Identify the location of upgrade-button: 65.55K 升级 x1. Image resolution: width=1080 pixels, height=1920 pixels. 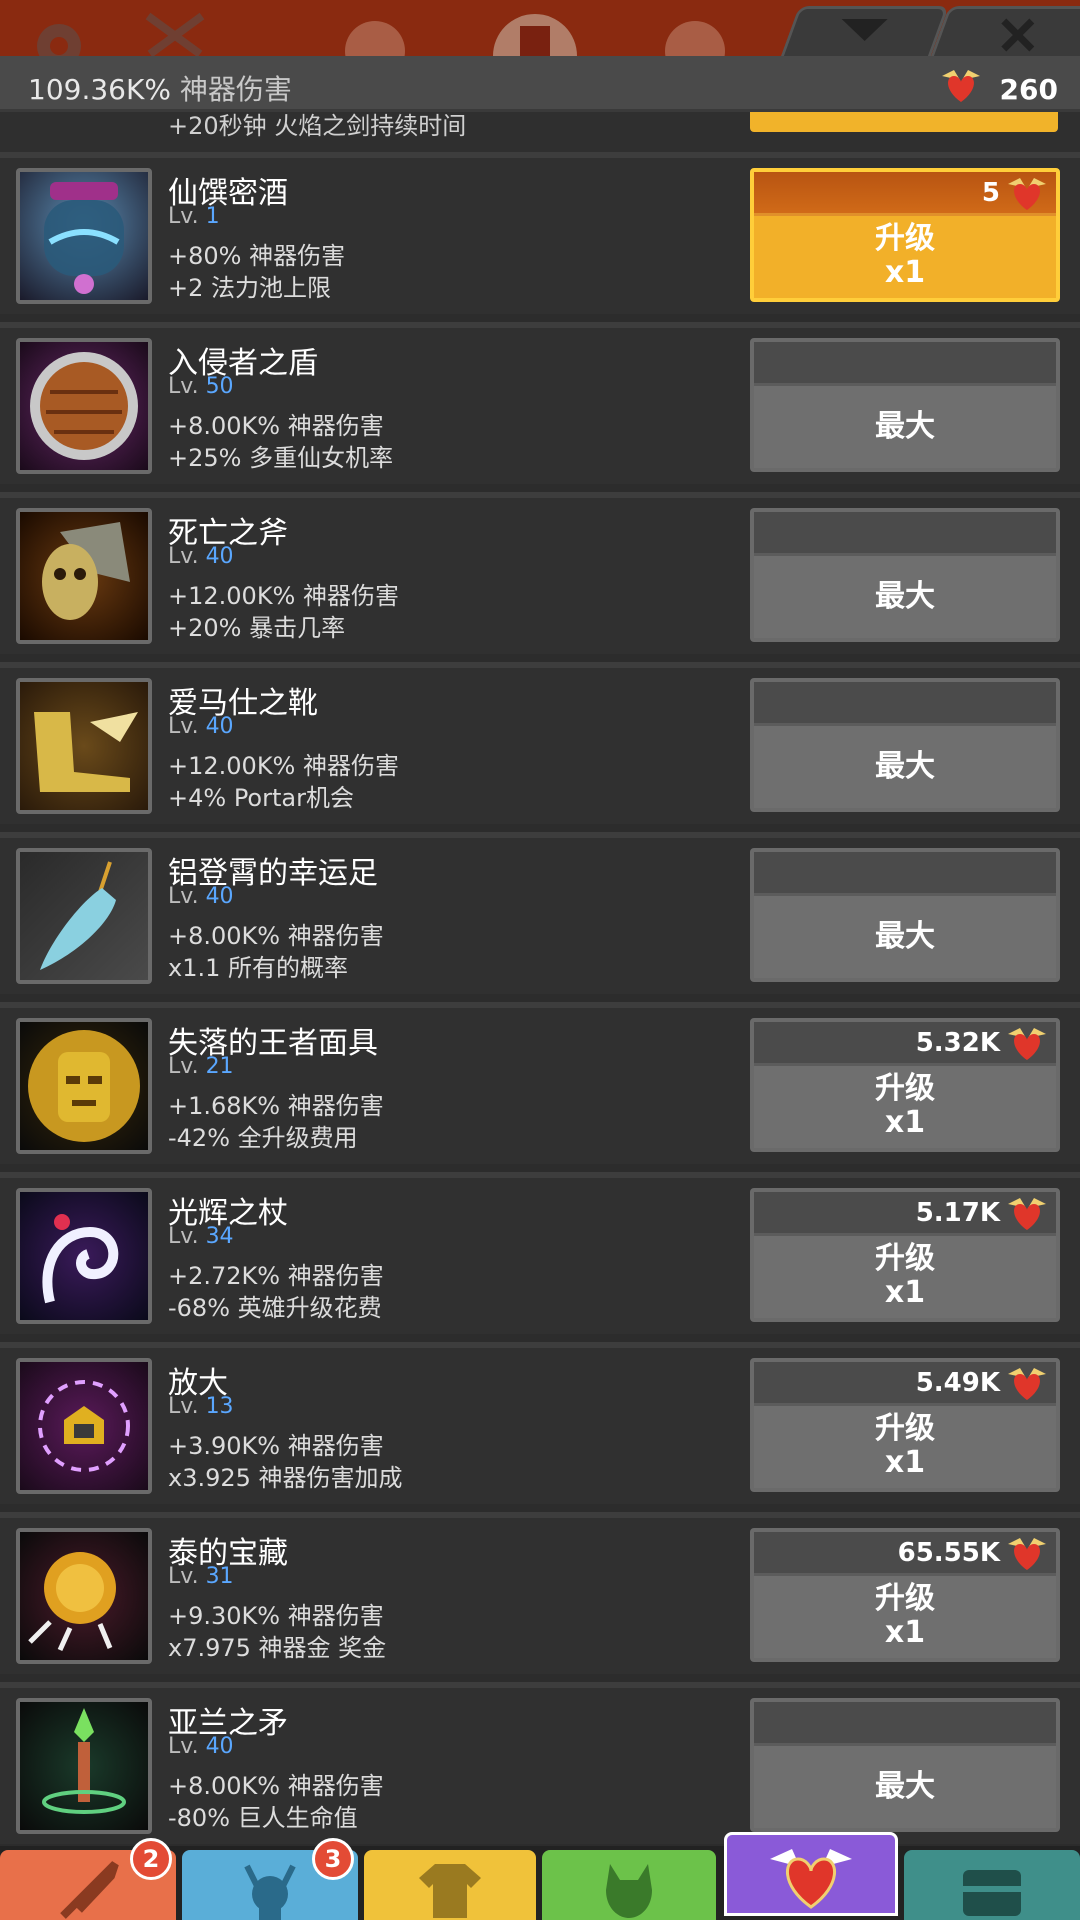
(905, 1595).